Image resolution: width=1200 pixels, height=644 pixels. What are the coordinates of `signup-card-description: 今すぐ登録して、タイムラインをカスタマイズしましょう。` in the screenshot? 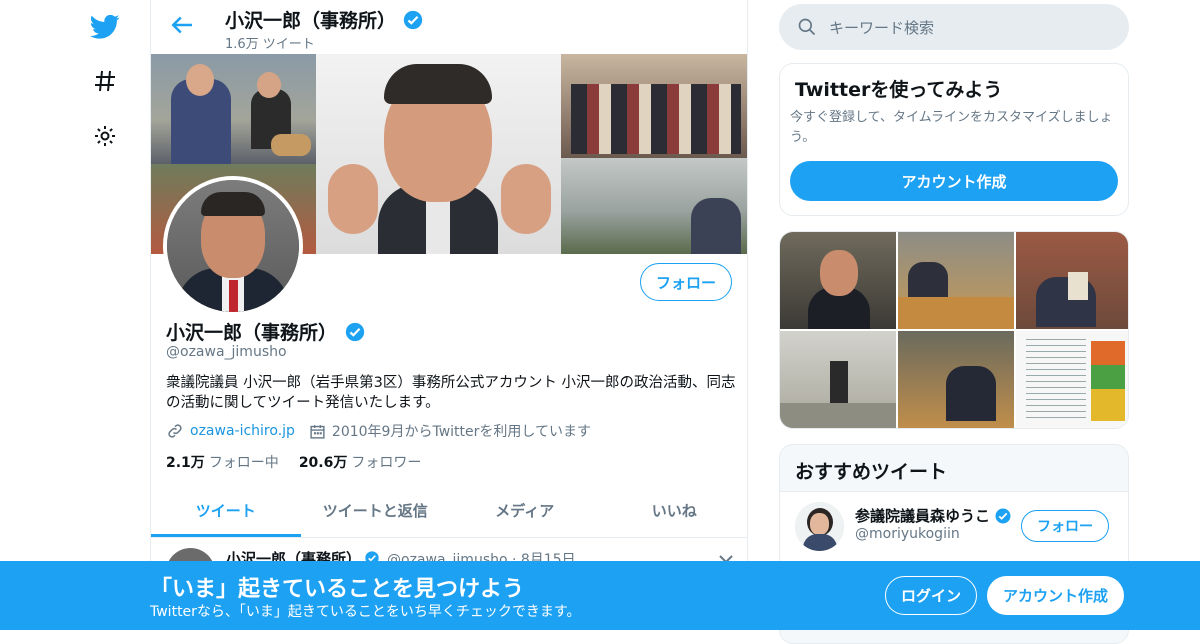 It's located at (951, 127).